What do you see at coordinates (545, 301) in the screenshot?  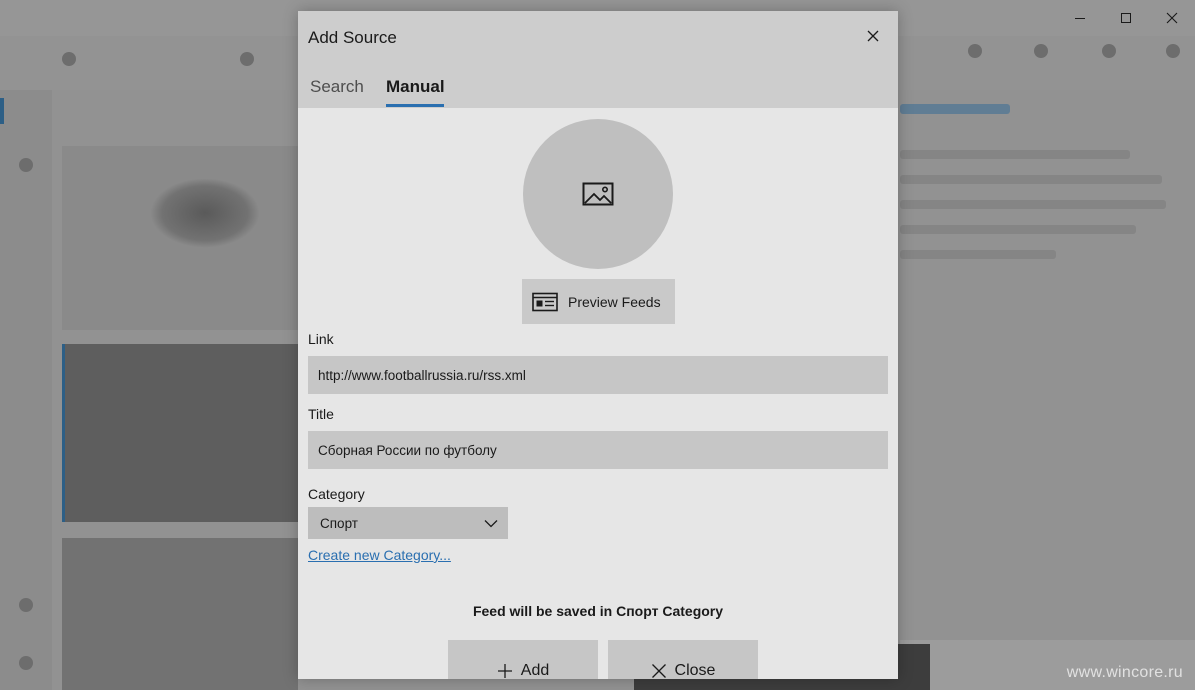 I see `newspaper-icon` at bounding box center [545, 301].